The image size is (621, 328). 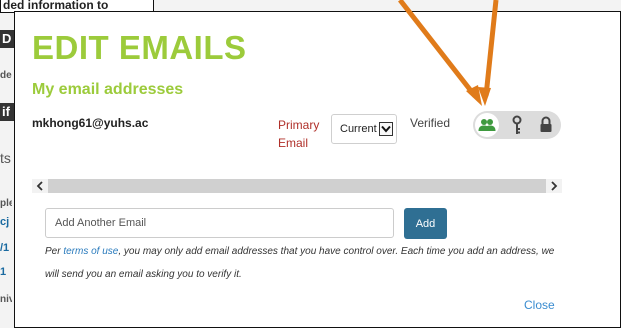 I want to click on scroll-left-arrow, so click(x=40, y=186).